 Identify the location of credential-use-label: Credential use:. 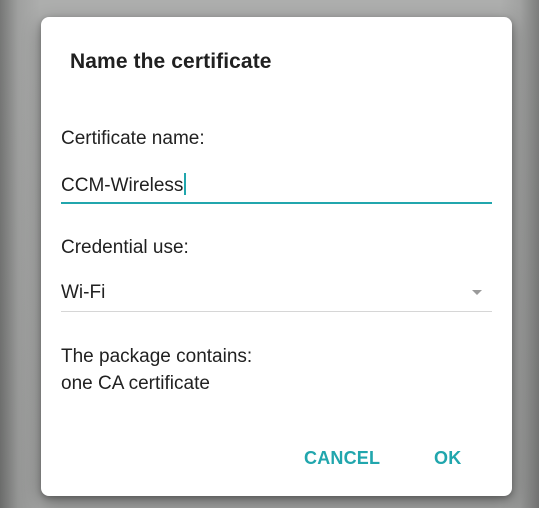
(125, 247).